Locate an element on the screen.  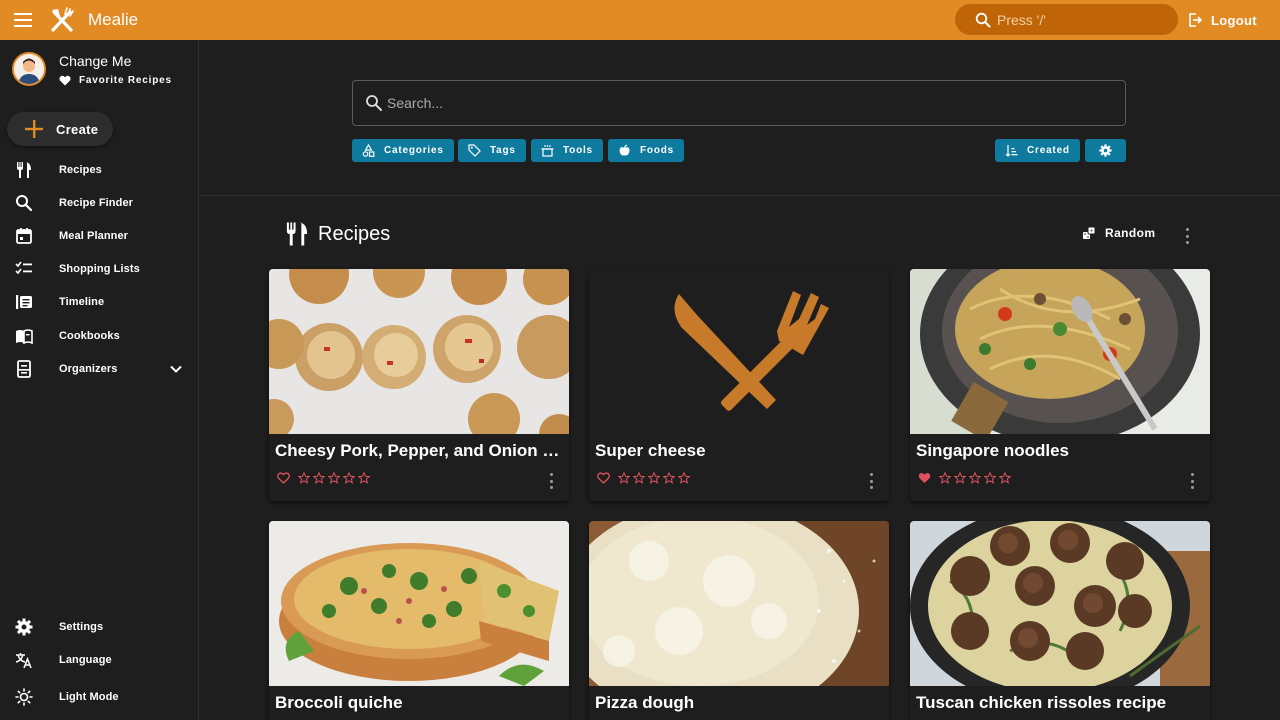
gear-icon is located at coordinates (24, 627).